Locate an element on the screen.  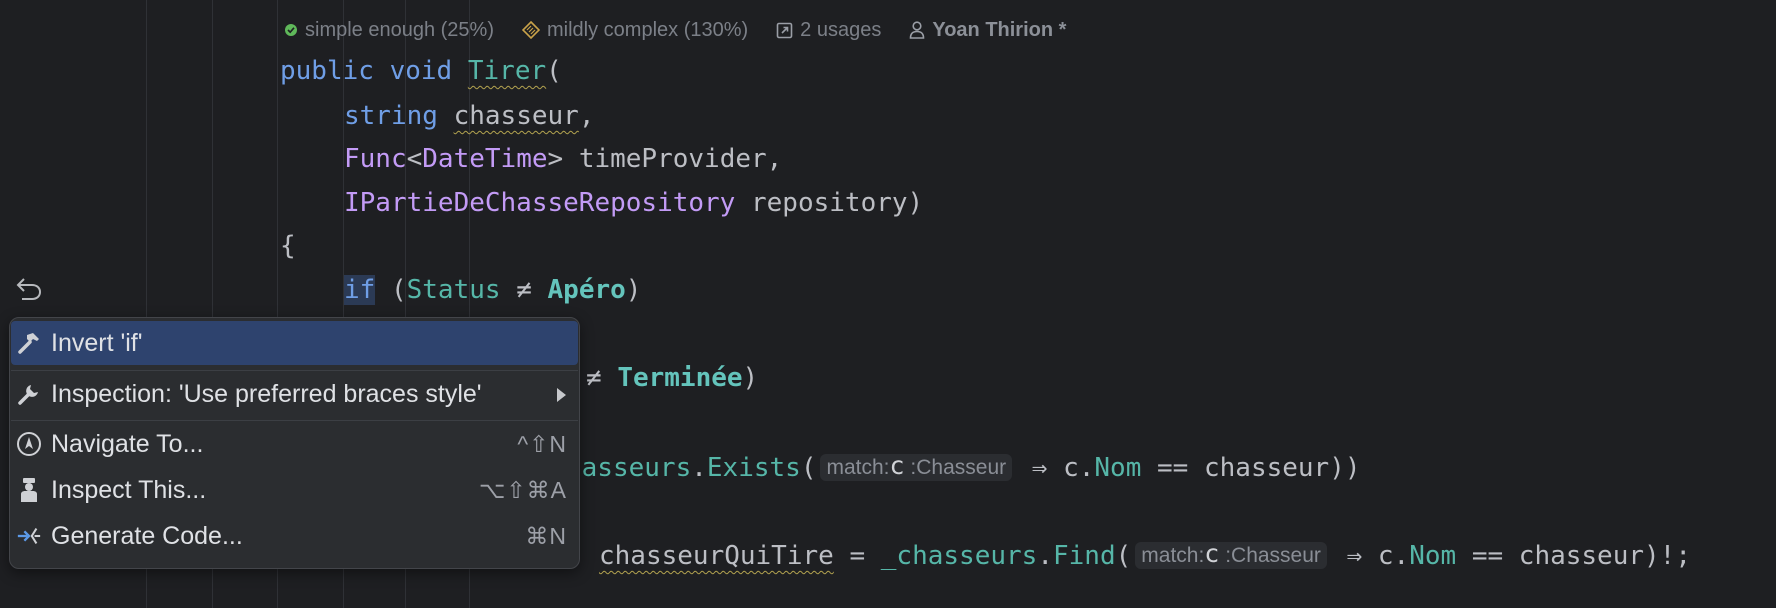
code-line-5: { is located at coordinates (288, 246).